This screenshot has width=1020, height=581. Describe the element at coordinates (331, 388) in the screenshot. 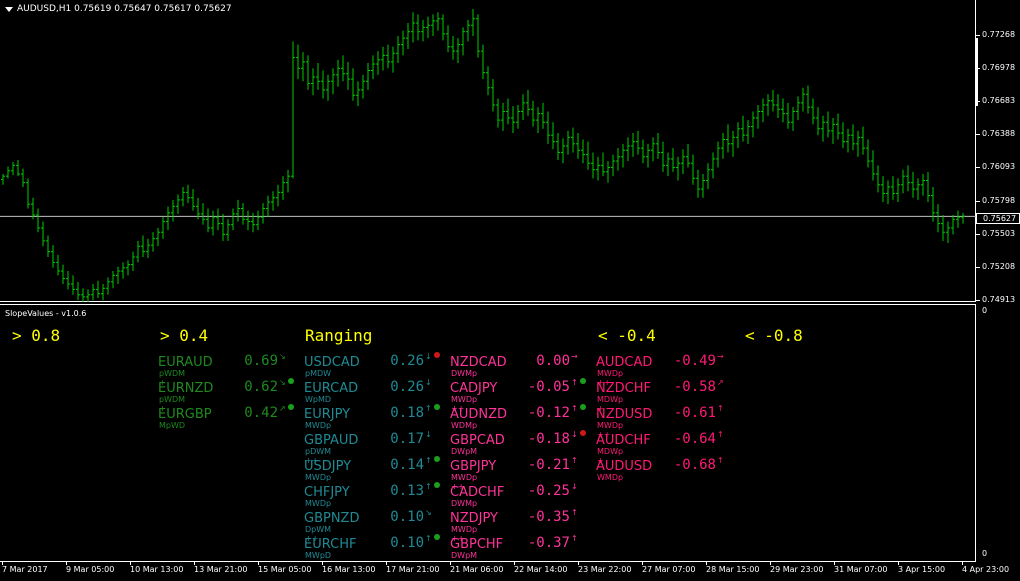

I see `pair-symbol: EURCAD` at that location.